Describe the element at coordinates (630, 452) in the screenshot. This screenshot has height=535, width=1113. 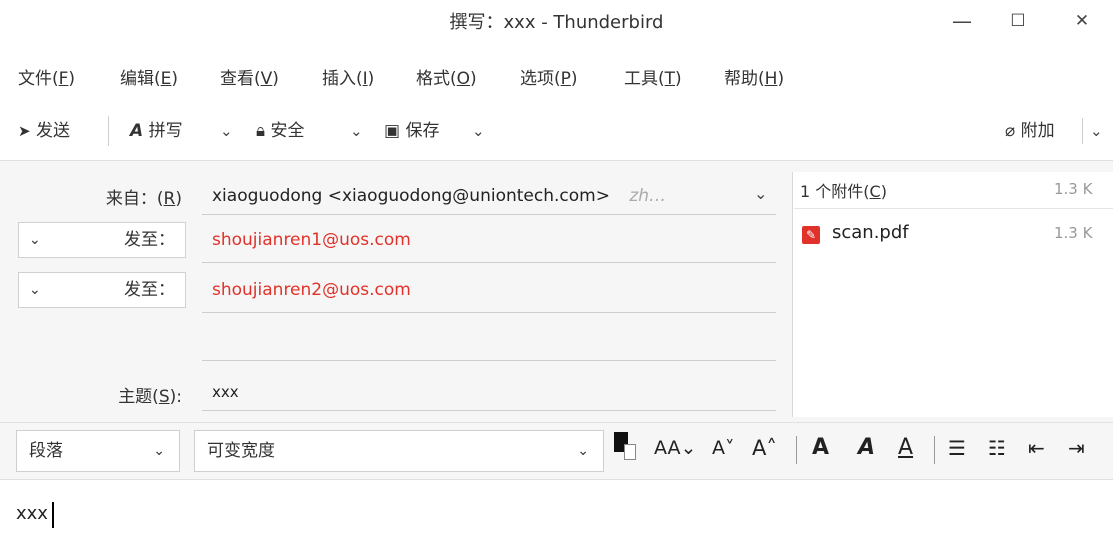
I see `background-color-button` at that location.